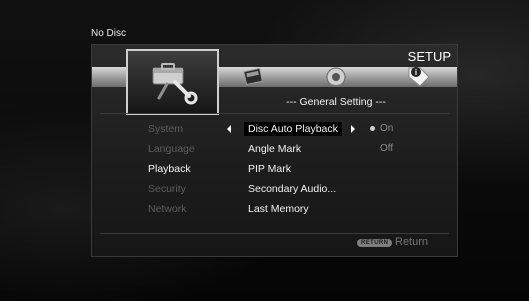 This screenshot has height=301, width=529. Describe the element at coordinates (229, 129) in the screenshot. I see `arrow-left-icon` at that location.